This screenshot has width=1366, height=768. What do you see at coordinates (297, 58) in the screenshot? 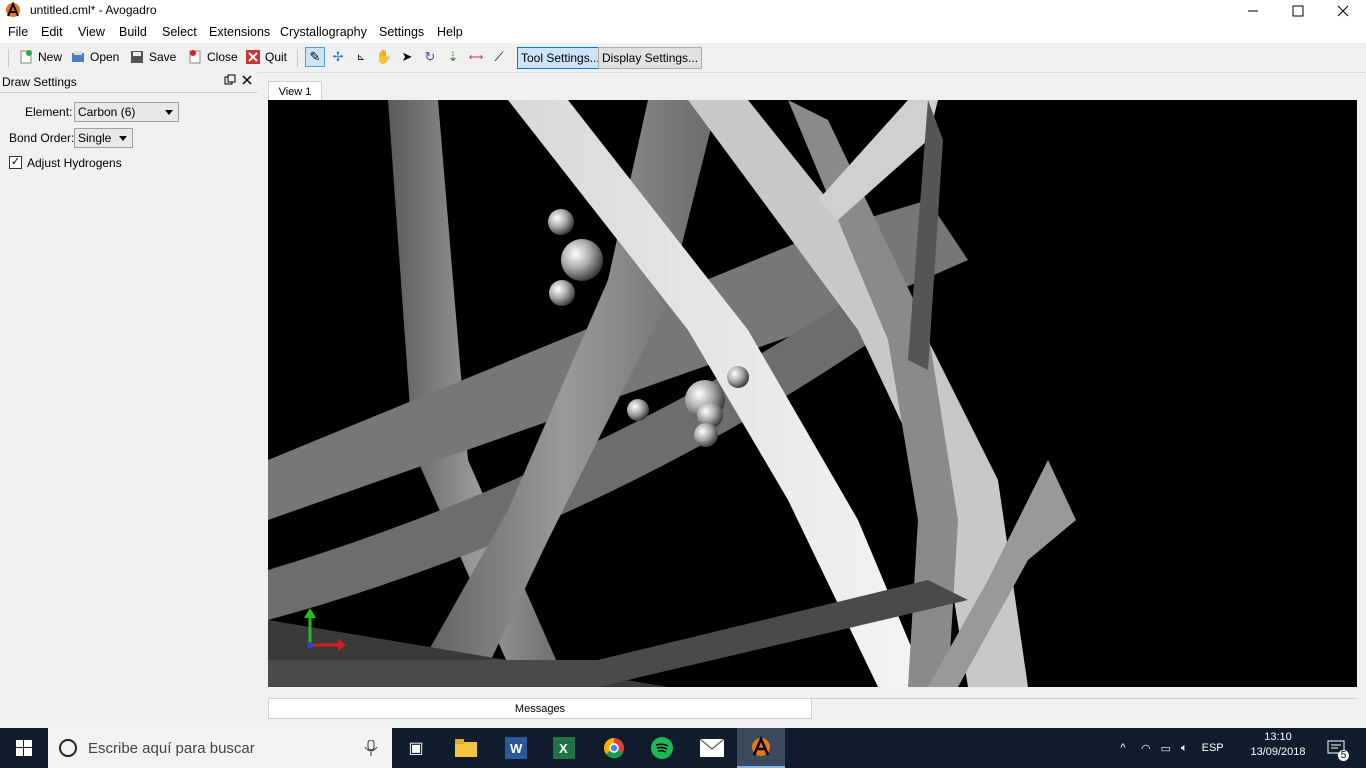
I see `toolbar-separator` at bounding box center [297, 58].